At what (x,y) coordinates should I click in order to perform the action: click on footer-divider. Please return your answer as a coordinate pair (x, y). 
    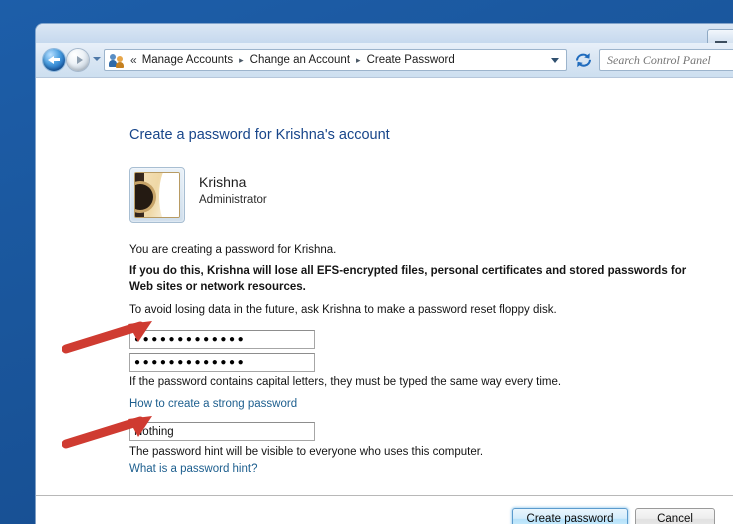
    Looking at the image, I should click on (384, 495).